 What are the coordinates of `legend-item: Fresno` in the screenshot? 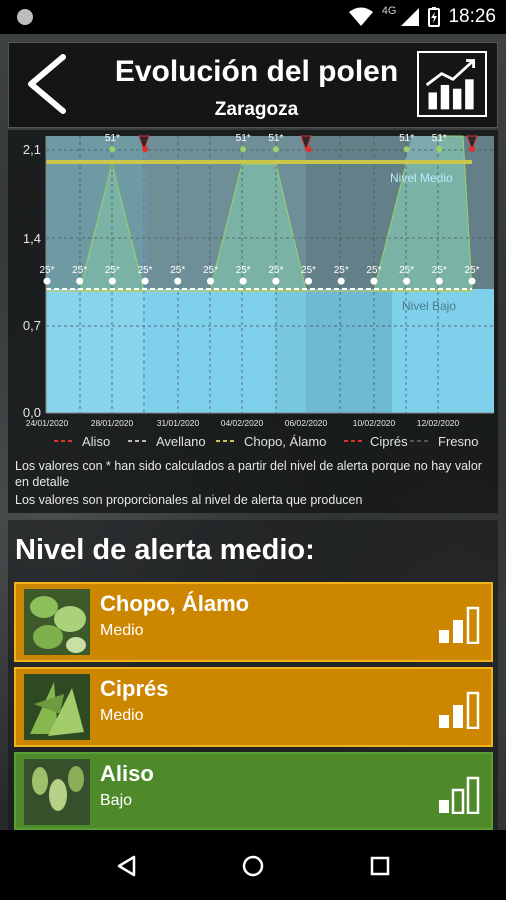 It's located at (458, 441).